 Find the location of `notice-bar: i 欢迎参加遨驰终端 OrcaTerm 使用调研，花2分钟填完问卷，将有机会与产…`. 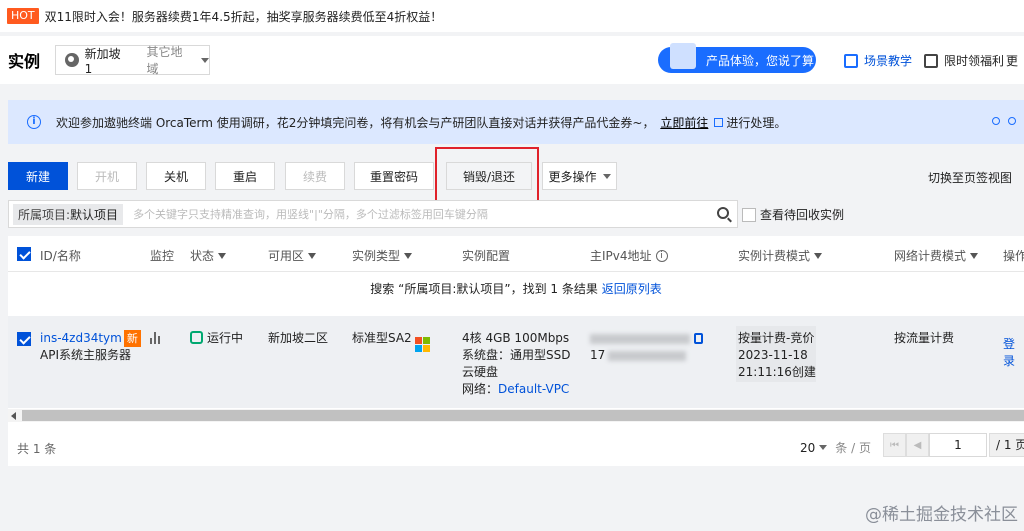

notice-bar: i 欢迎参加遨驰终端 OrcaTerm 使用调研，花2分钟填完问卷，将有机会与产… is located at coordinates (516, 122).